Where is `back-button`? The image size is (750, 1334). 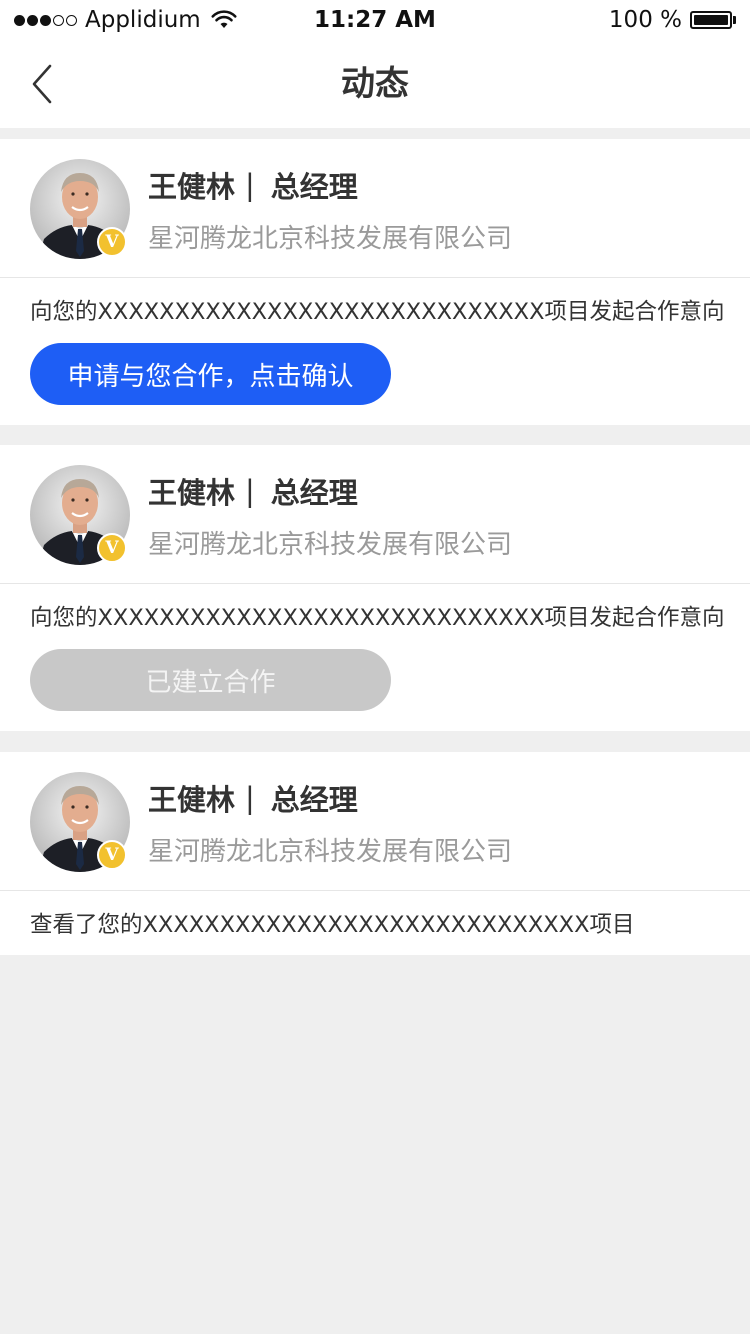
back-button is located at coordinates (42, 84).